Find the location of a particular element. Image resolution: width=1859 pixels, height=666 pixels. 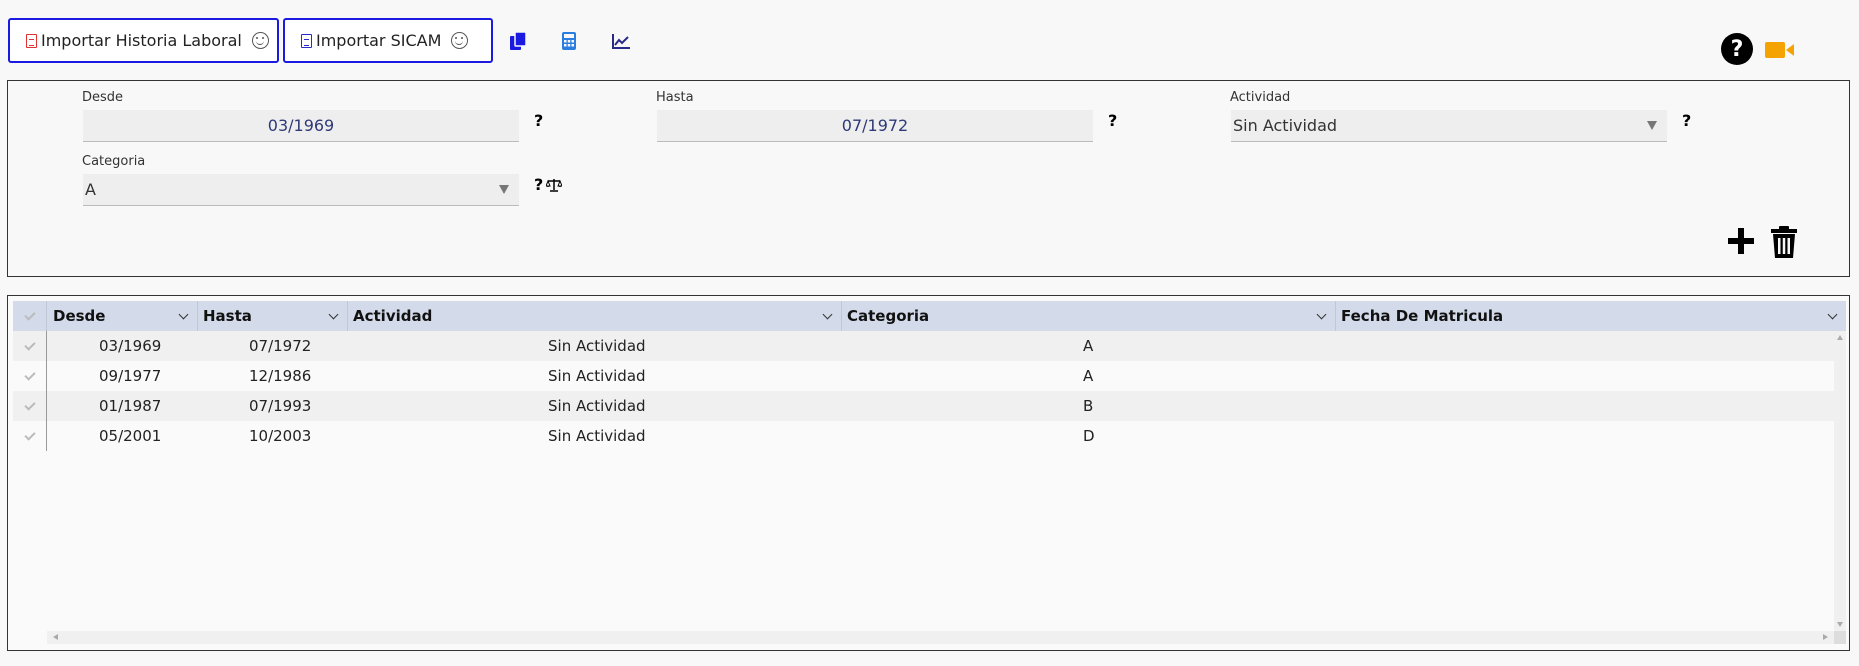

hasta-help-icon: ? is located at coordinates (1112, 120).